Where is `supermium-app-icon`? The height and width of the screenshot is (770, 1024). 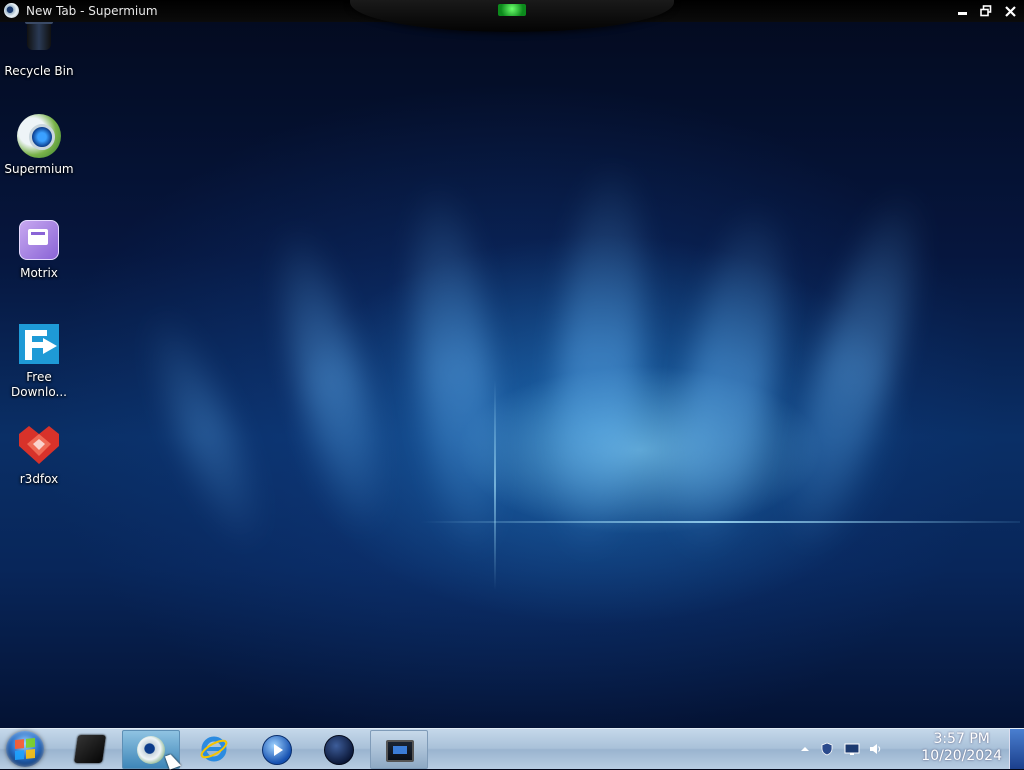
supermium-app-icon is located at coordinates (11, 10).